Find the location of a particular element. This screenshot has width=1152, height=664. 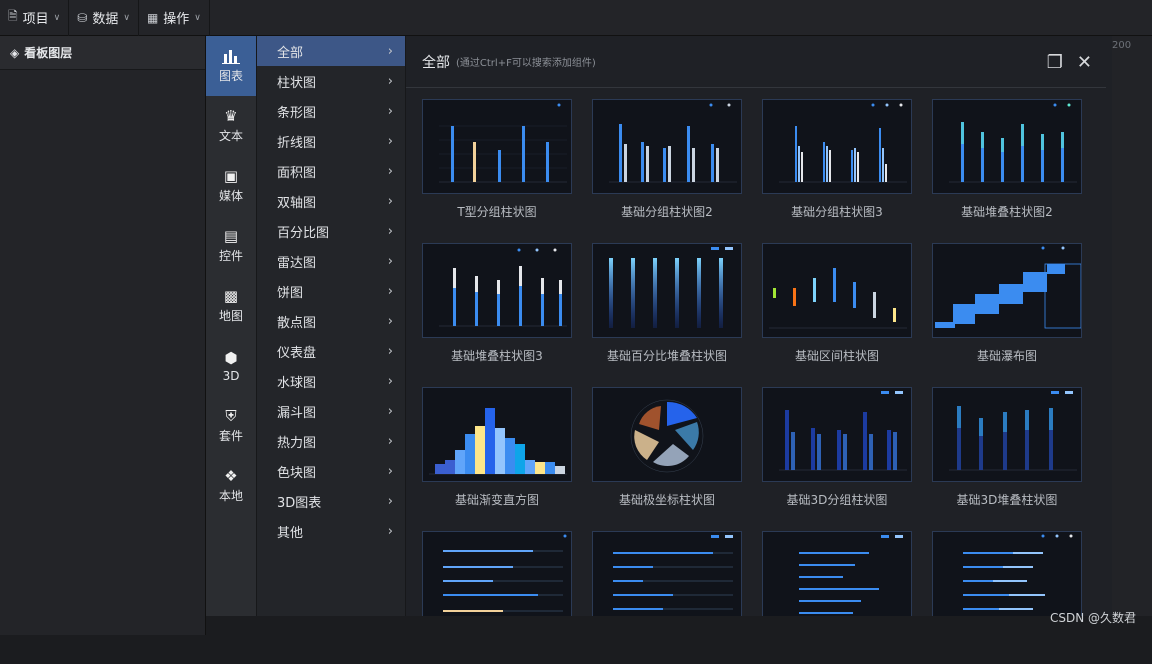

component-label: 基础堆叠柱状图3 is located at coordinates (497, 356).